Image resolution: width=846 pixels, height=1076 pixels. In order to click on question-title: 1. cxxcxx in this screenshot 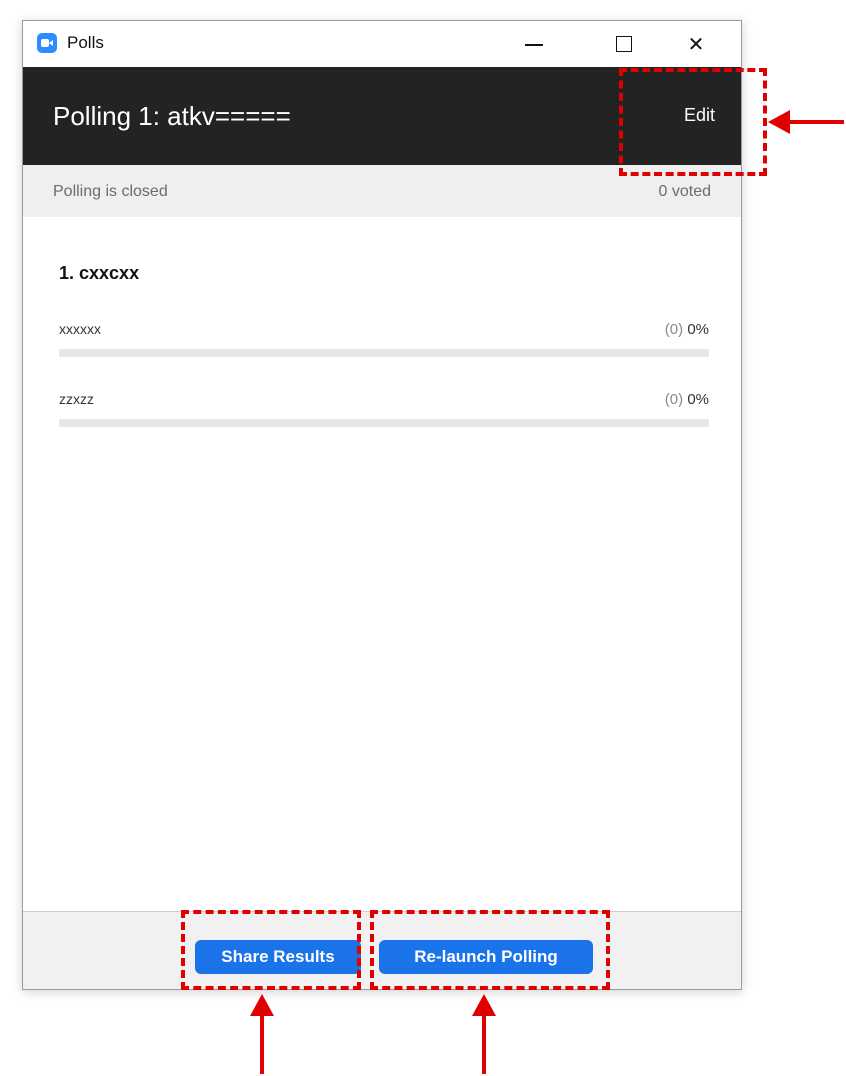, I will do `click(99, 273)`.